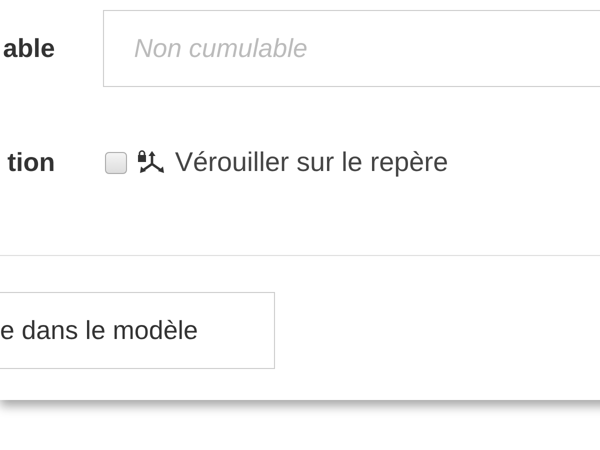  What do you see at coordinates (151, 163) in the screenshot?
I see `locked-axes-icon` at bounding box center [151, 163].